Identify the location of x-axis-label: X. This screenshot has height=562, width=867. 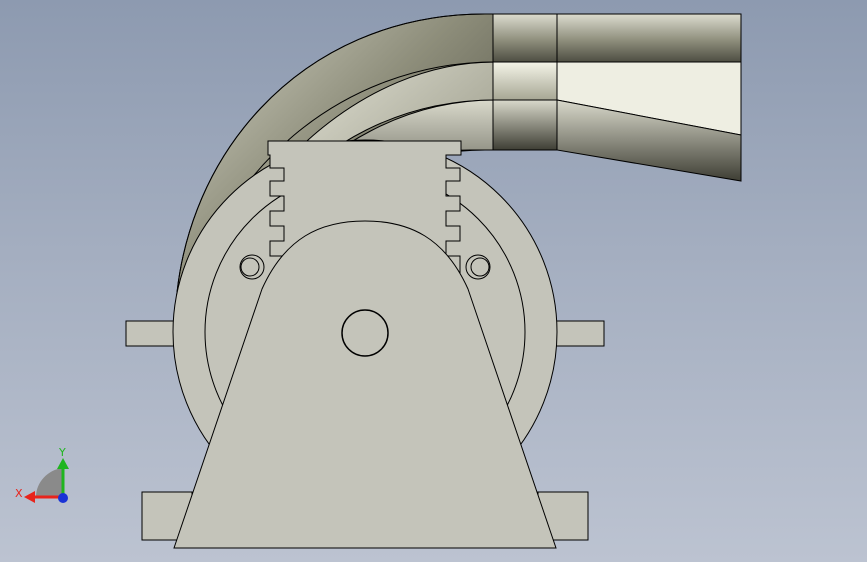
(19, 493).